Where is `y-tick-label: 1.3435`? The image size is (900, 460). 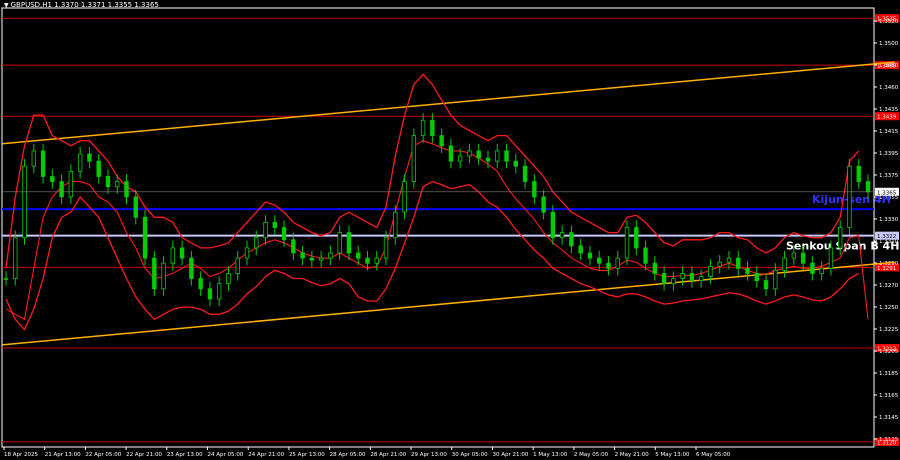 y-tick-label: 1.3435 is located at coordinates (889, 110).